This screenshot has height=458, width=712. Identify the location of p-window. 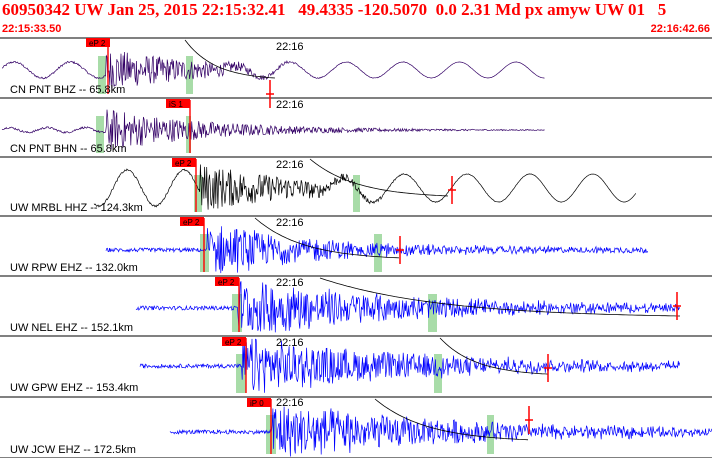
(237, 313).